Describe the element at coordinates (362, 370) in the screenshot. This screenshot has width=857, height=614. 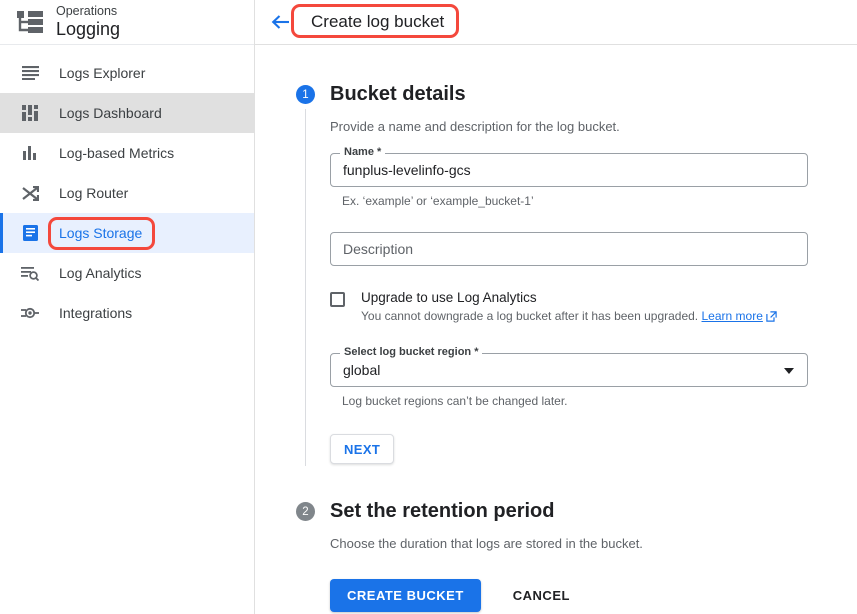
I see `region-select-value: global` at that location.